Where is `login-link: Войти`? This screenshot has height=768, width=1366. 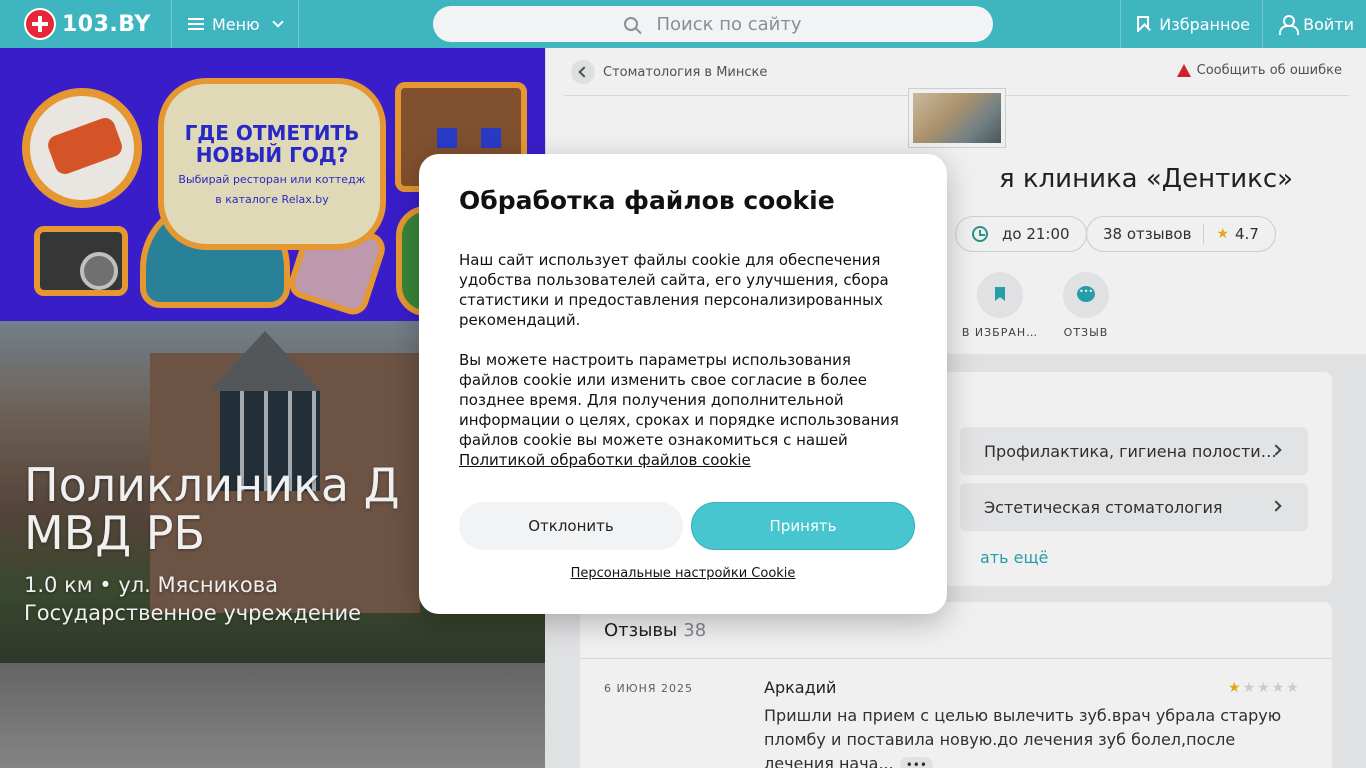 login-link: Войти is located at coordinates (1314, 24).